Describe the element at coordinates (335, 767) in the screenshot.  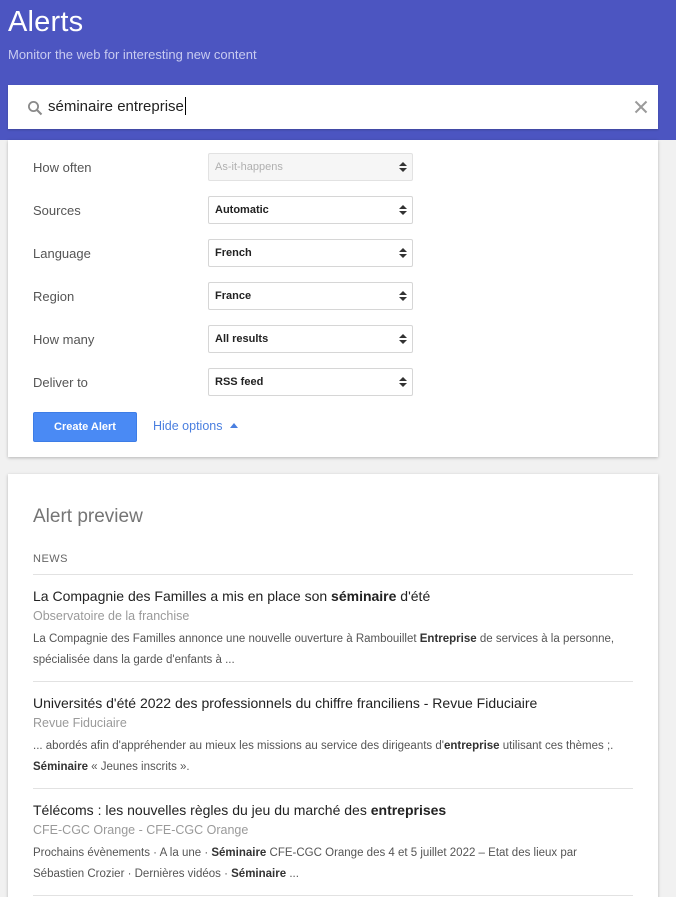
I see `snippet-line: Séminaire « Jeunes inscrits ».` at that location.